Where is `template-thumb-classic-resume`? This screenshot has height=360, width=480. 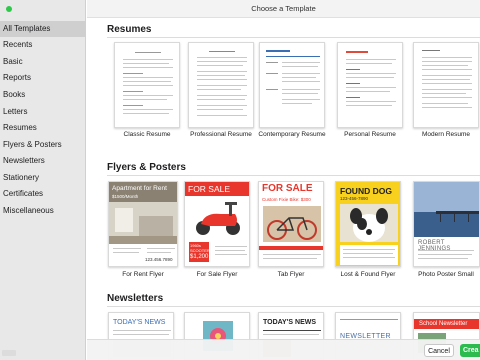 template-thumb-classic-resume is located at coordinates (147, 85).